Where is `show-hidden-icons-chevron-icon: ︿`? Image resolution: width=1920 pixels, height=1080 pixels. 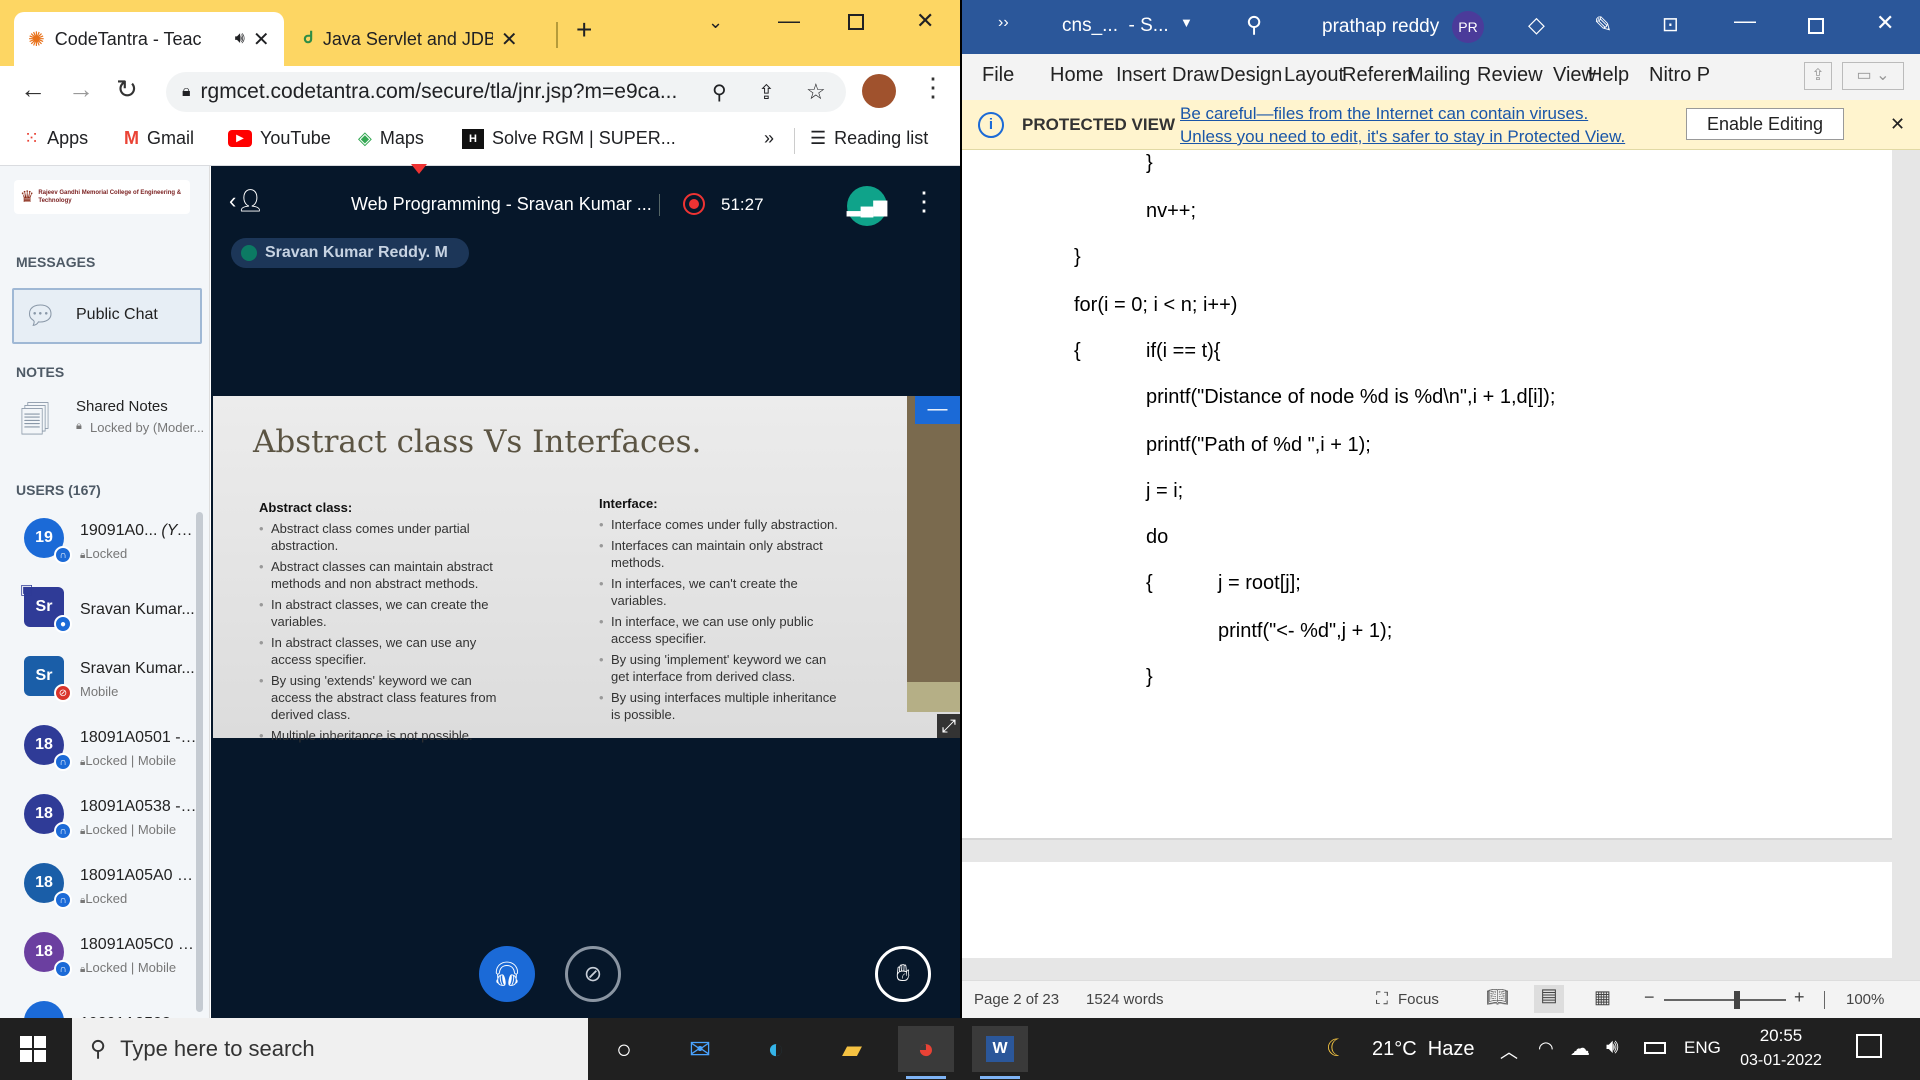 show-hidden-icons-chevron-icon: ︿ is located at coordinates (1509, 1051).